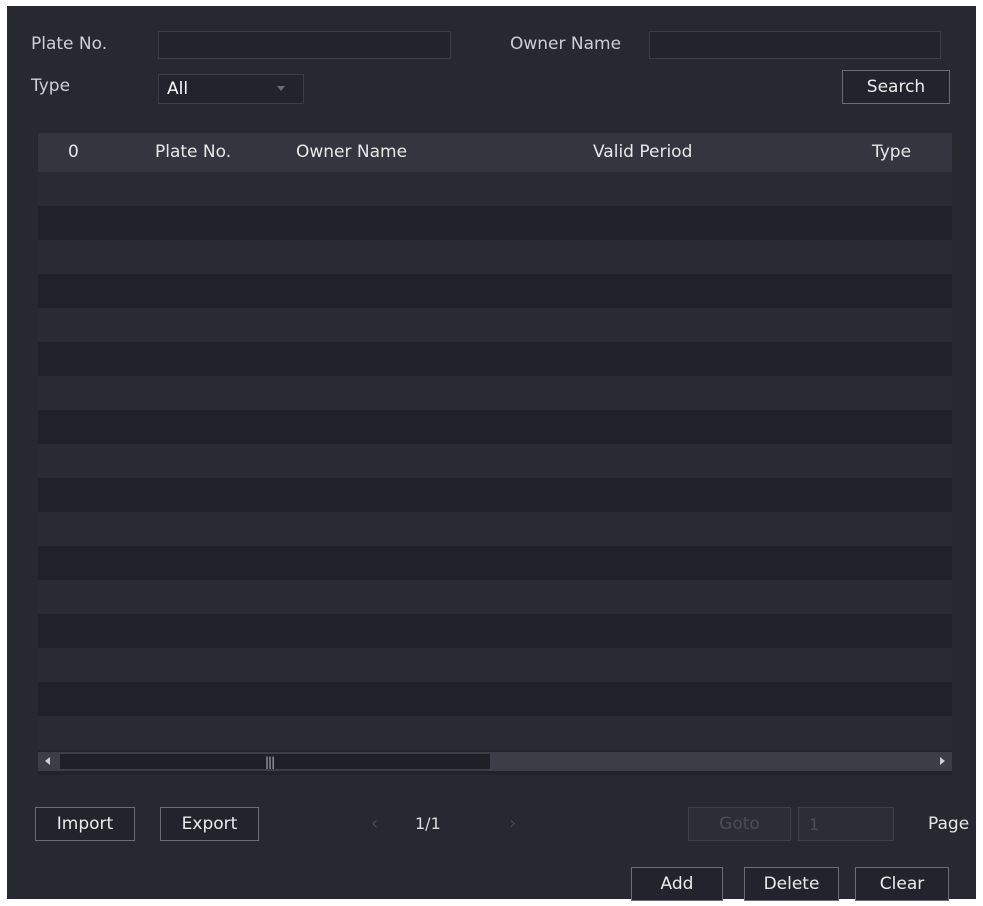 The image size is (983, 906). Describe the element at coordinates (428, 823) in the screenshot. I see `page-indicator: 1/1` at that location.